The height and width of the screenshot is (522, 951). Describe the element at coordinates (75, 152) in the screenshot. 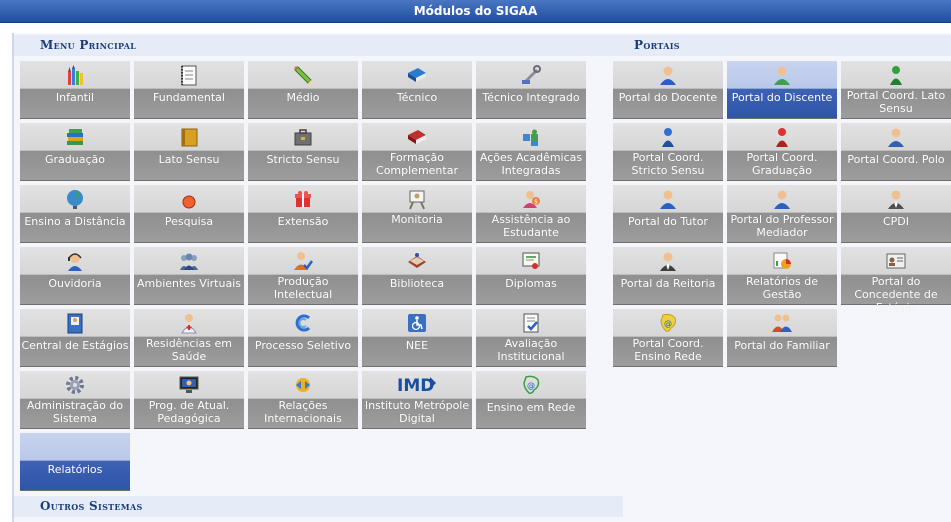

I see `module-graduacao: Graduação` at that location.